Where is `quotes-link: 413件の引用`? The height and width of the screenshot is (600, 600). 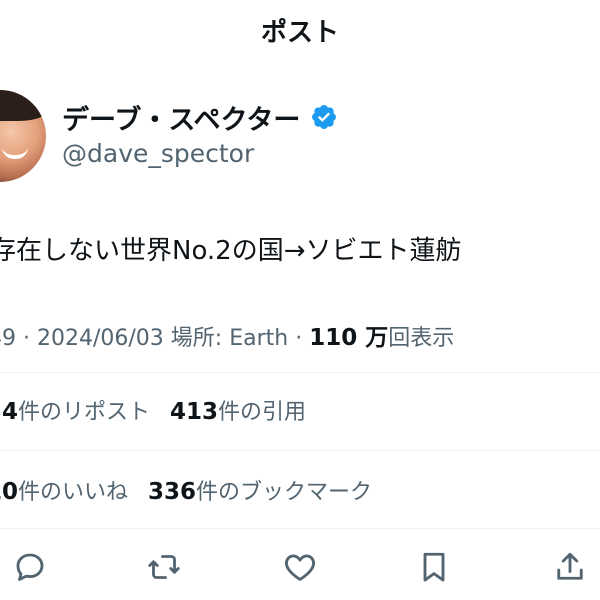 quotes-link: 413件の引用 is located at coordinates (238, 412).